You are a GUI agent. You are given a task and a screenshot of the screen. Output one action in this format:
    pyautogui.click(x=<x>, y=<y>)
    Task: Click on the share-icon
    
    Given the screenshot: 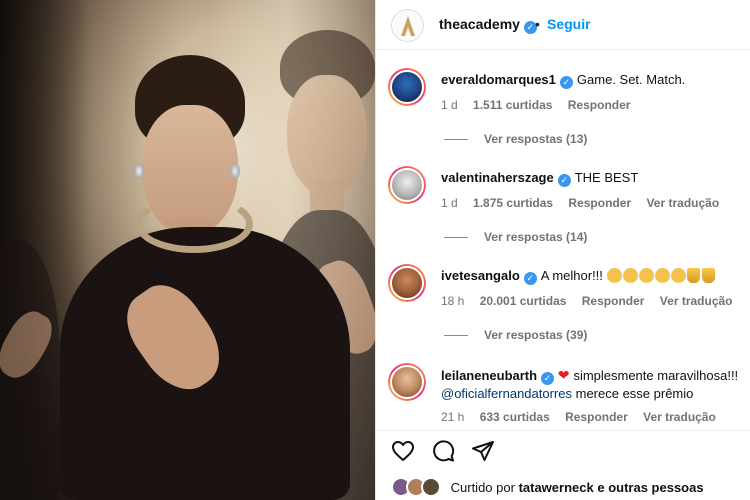 What is the action you would take?
    pyautogui.click(x=483, y=451)
    